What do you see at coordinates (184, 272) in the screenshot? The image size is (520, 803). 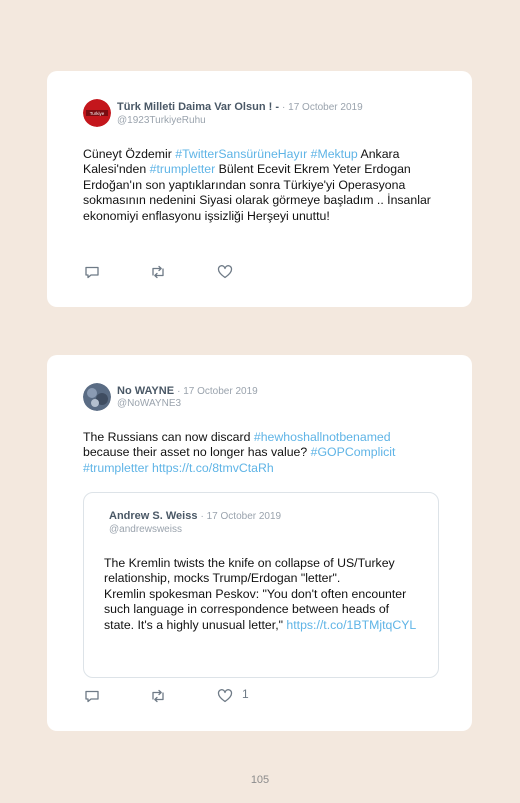 I see `tweet-actions` at bounding box center [184, 272].